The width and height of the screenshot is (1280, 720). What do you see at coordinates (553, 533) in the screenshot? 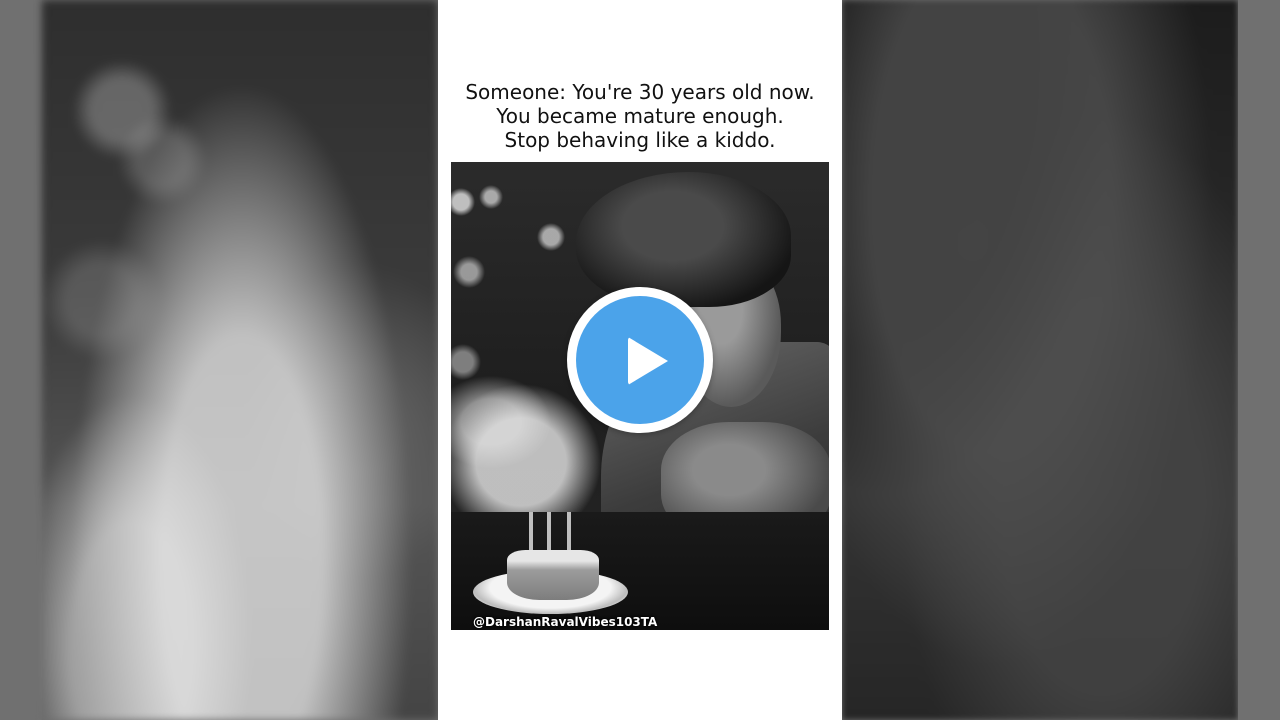
I see `candles` at bounding box center [553, 533].